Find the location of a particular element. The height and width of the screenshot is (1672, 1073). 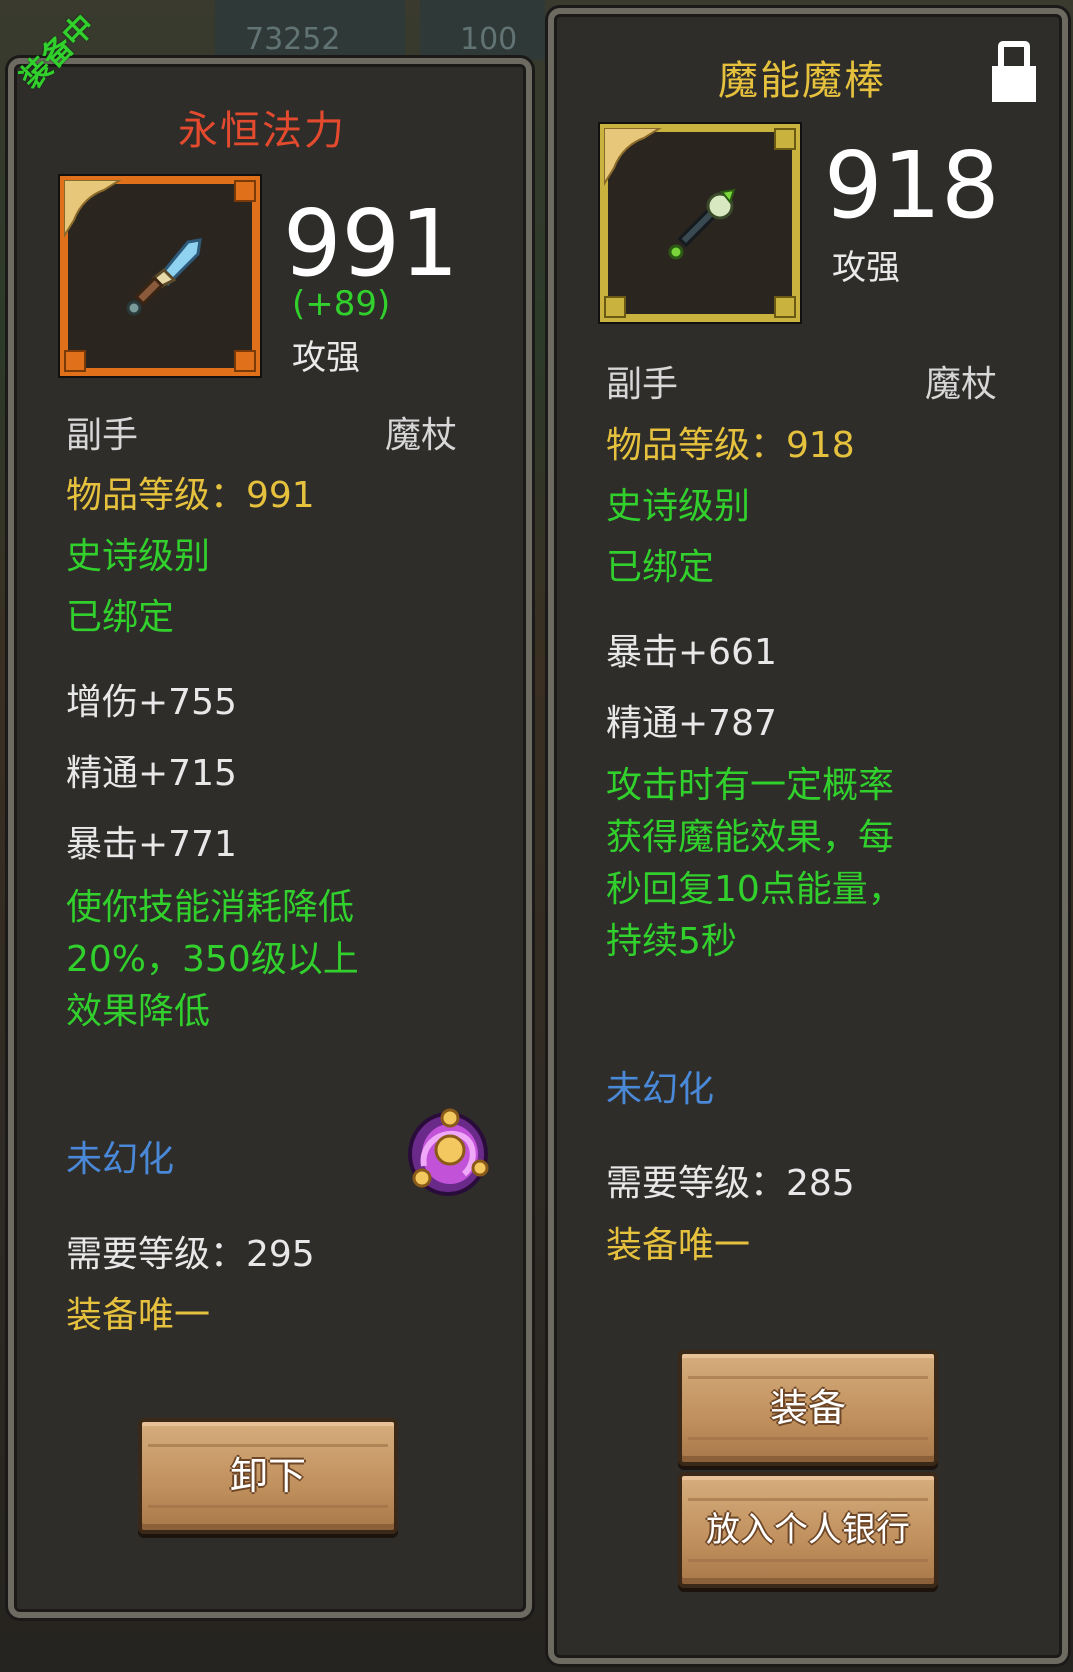

effect-line: 攻击时有一定概率 is located at coordinates (750, 785).